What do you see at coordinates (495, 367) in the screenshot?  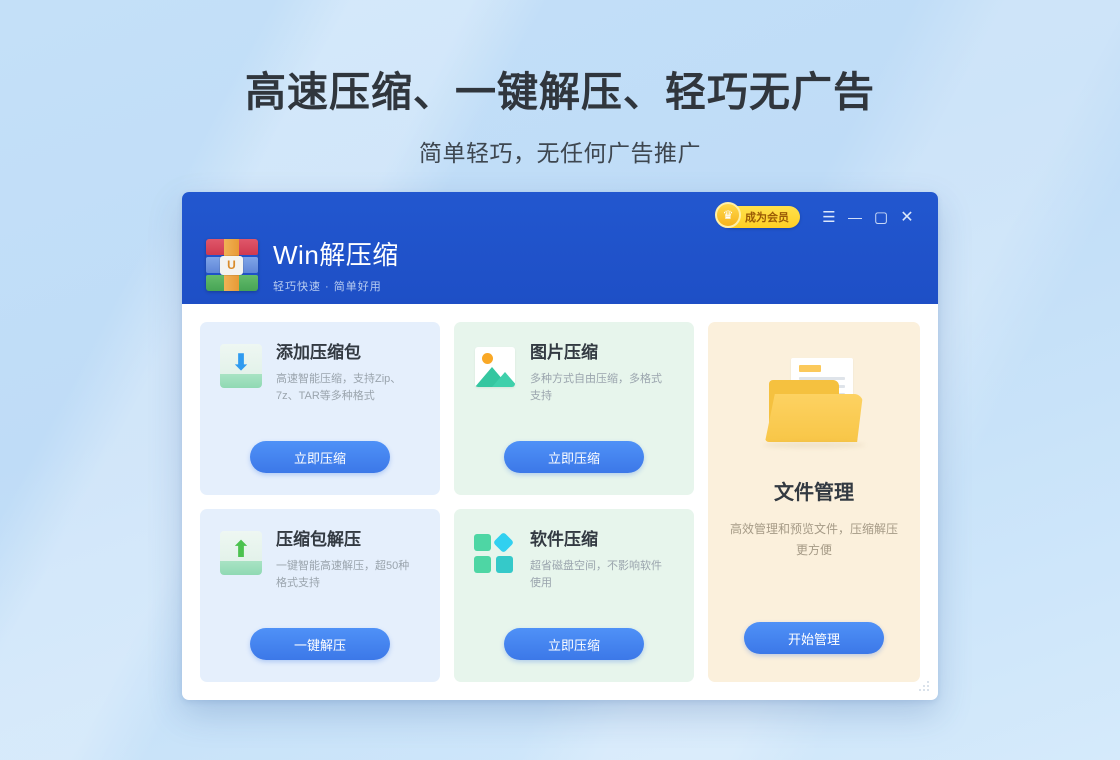 I see `image-icon` at bounding box center [495, 367].